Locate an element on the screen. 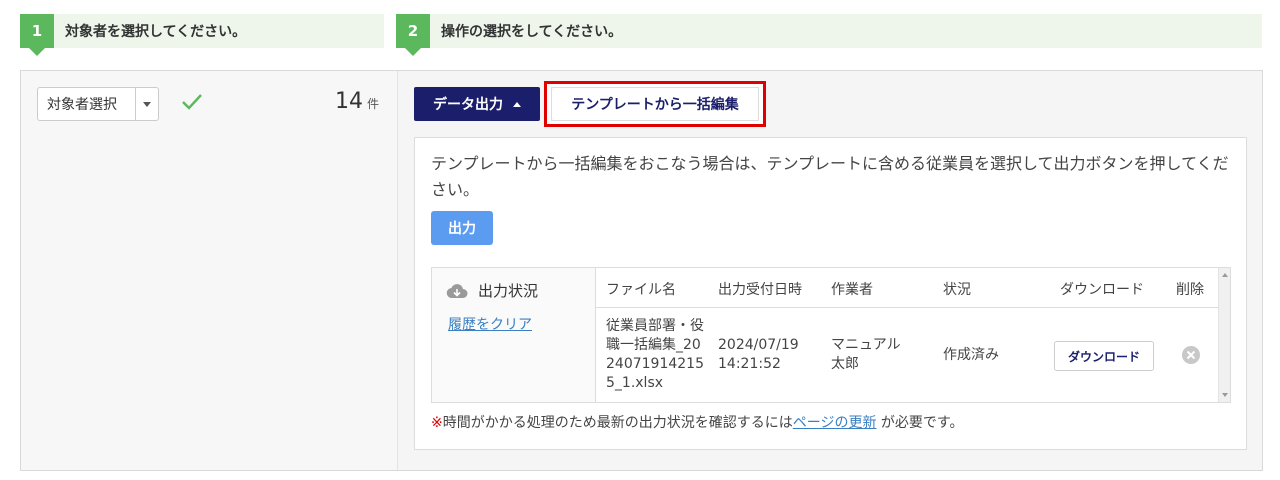  table-header: ファイル名 出力受付日時 作業者 状況 ダウンロード 削除 is located at coordinates (907, 288).